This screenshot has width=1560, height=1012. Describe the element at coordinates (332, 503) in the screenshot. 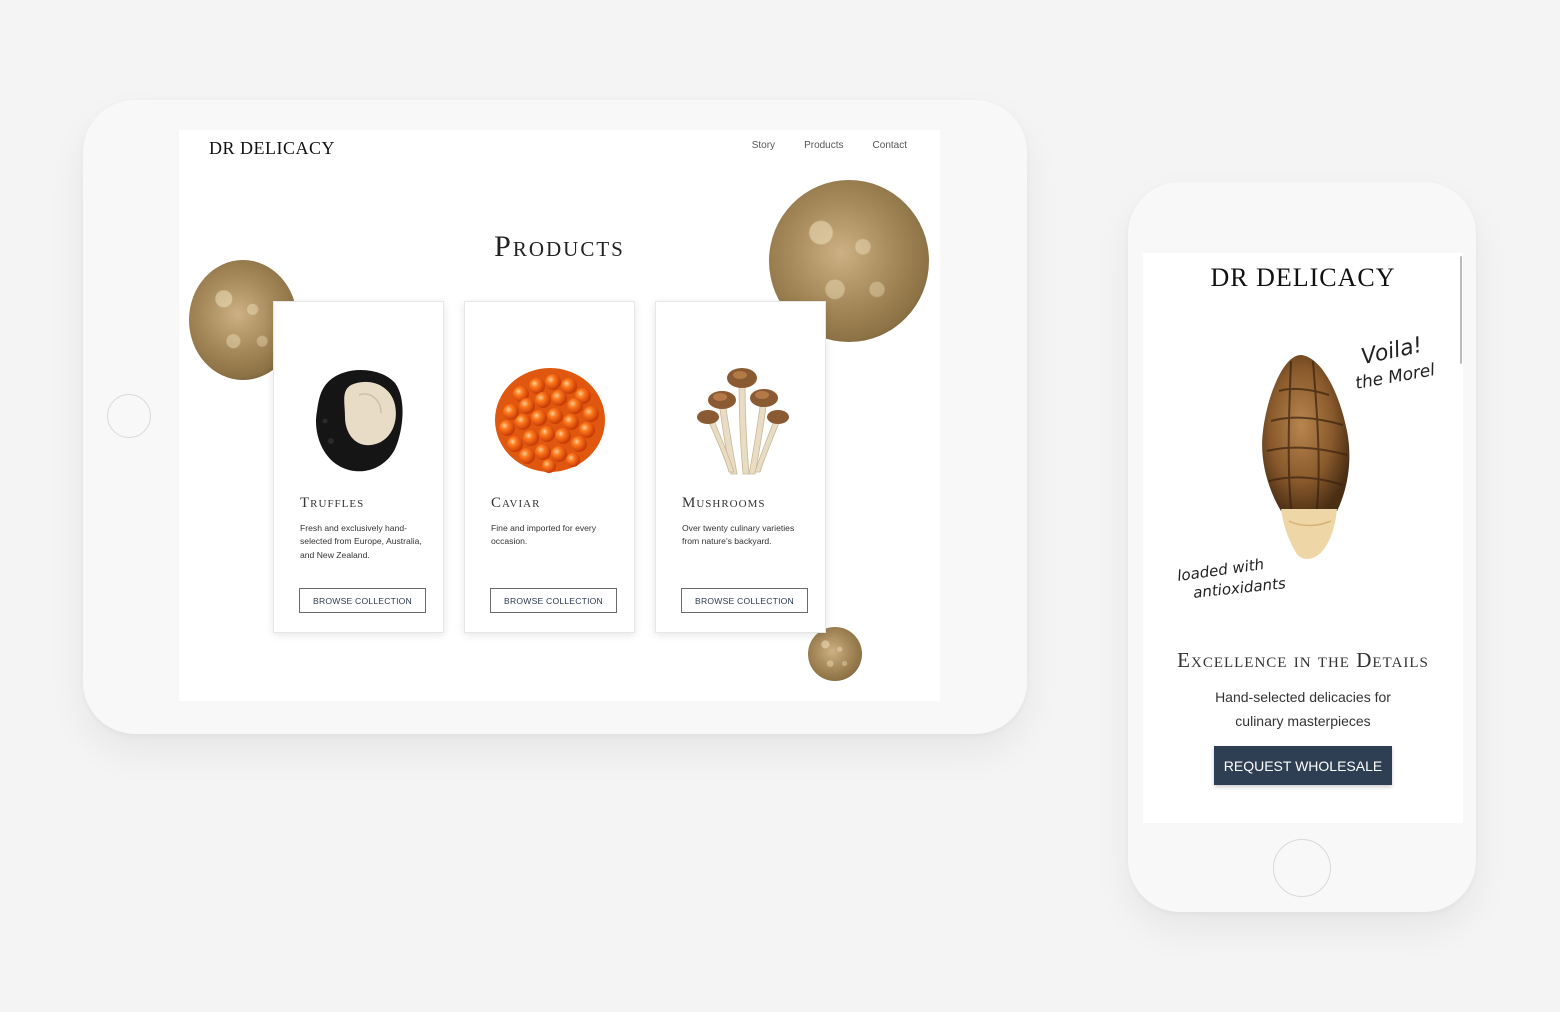

I see `card-title: Truffles` at that location.